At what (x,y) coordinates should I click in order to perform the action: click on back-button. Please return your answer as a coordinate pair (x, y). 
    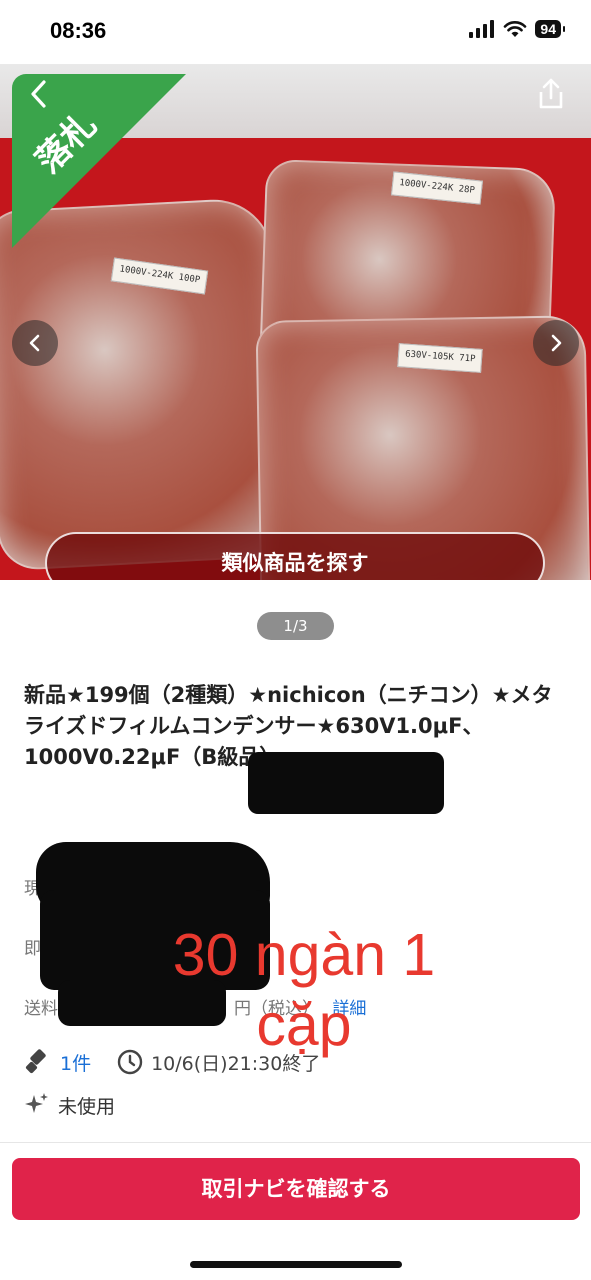
    Looking at the image, I should click on (40, 94).